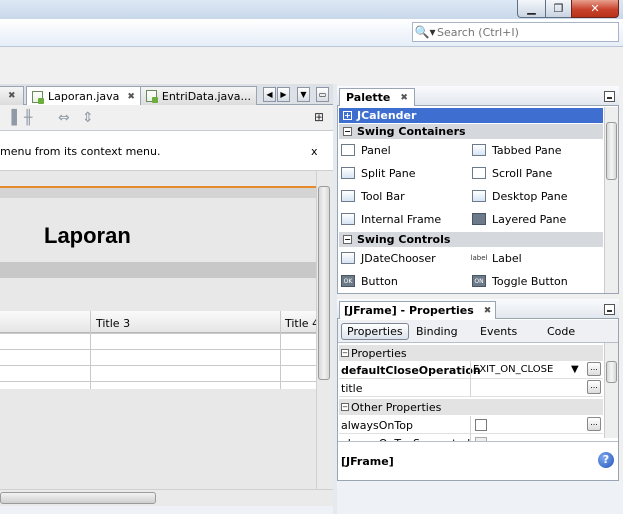 The height and width of the screenshot is (514, 623). What do you see at coordinates (575, 369) in the screenshot?
I see `dropdown-arrow-icon: ▼` at bounding box center [575, 369].